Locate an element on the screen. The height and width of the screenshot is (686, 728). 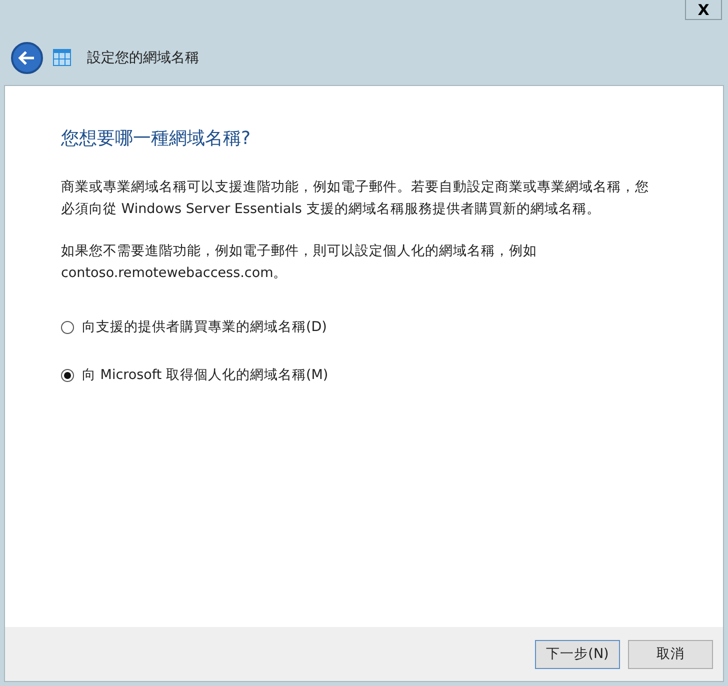
window-grid-icon is located at coordinates (62, 57).